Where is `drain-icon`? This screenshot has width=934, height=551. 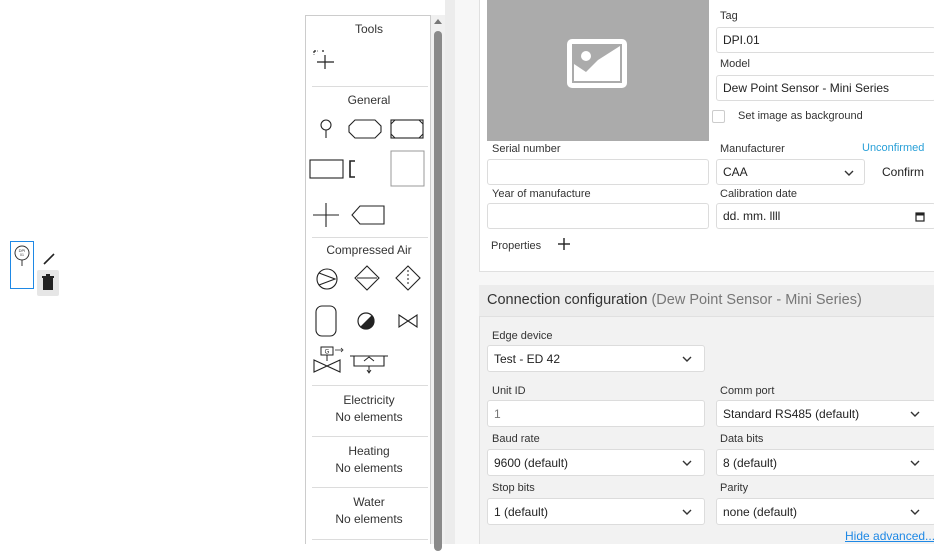
drain-icon is located at coordinates (369, 363).